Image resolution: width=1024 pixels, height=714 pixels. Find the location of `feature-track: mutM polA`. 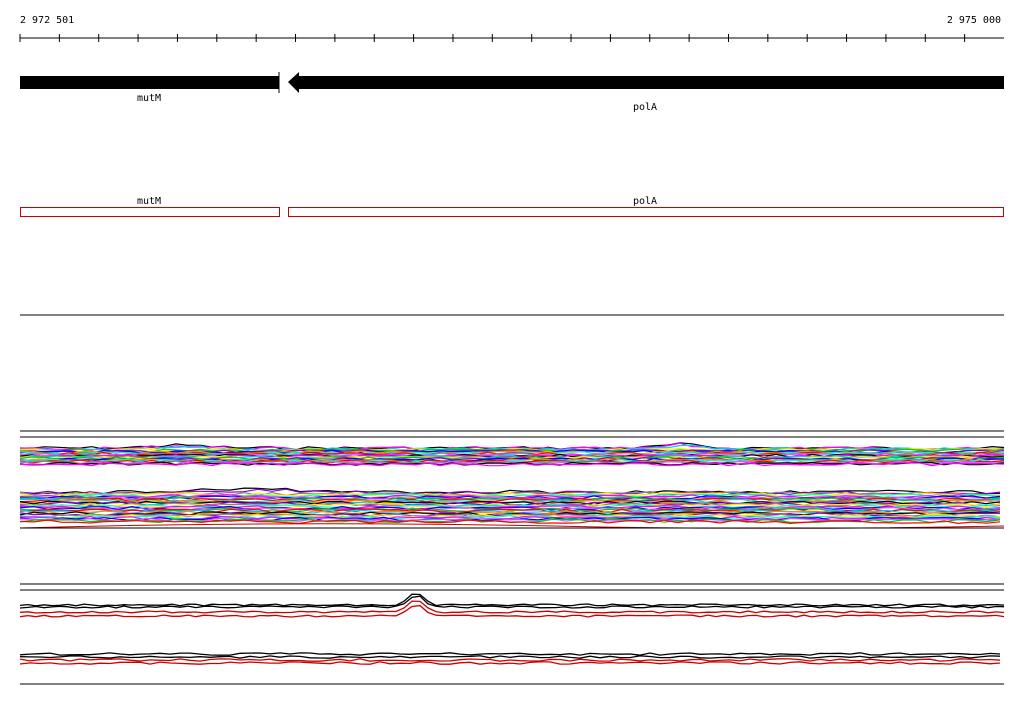

feature-track: mutM polA is located at coordinates (512, 206).